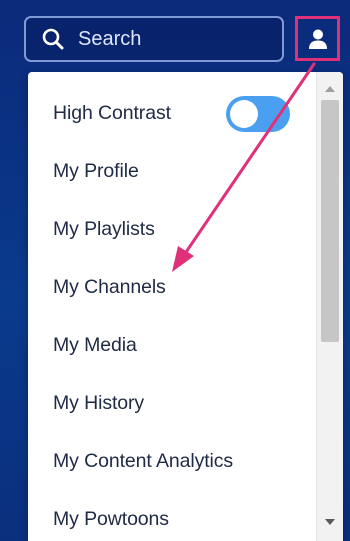 The image size is (350, 541). I want to click on menu-item-my-powtoons: My Powtoons, so click(111, 519).